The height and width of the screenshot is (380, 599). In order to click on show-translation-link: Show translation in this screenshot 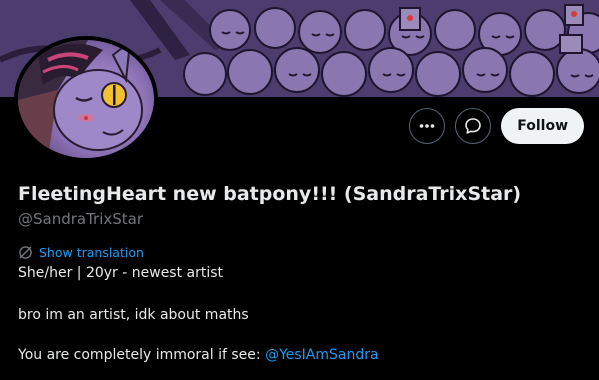, I will do `click(81, 252)`.